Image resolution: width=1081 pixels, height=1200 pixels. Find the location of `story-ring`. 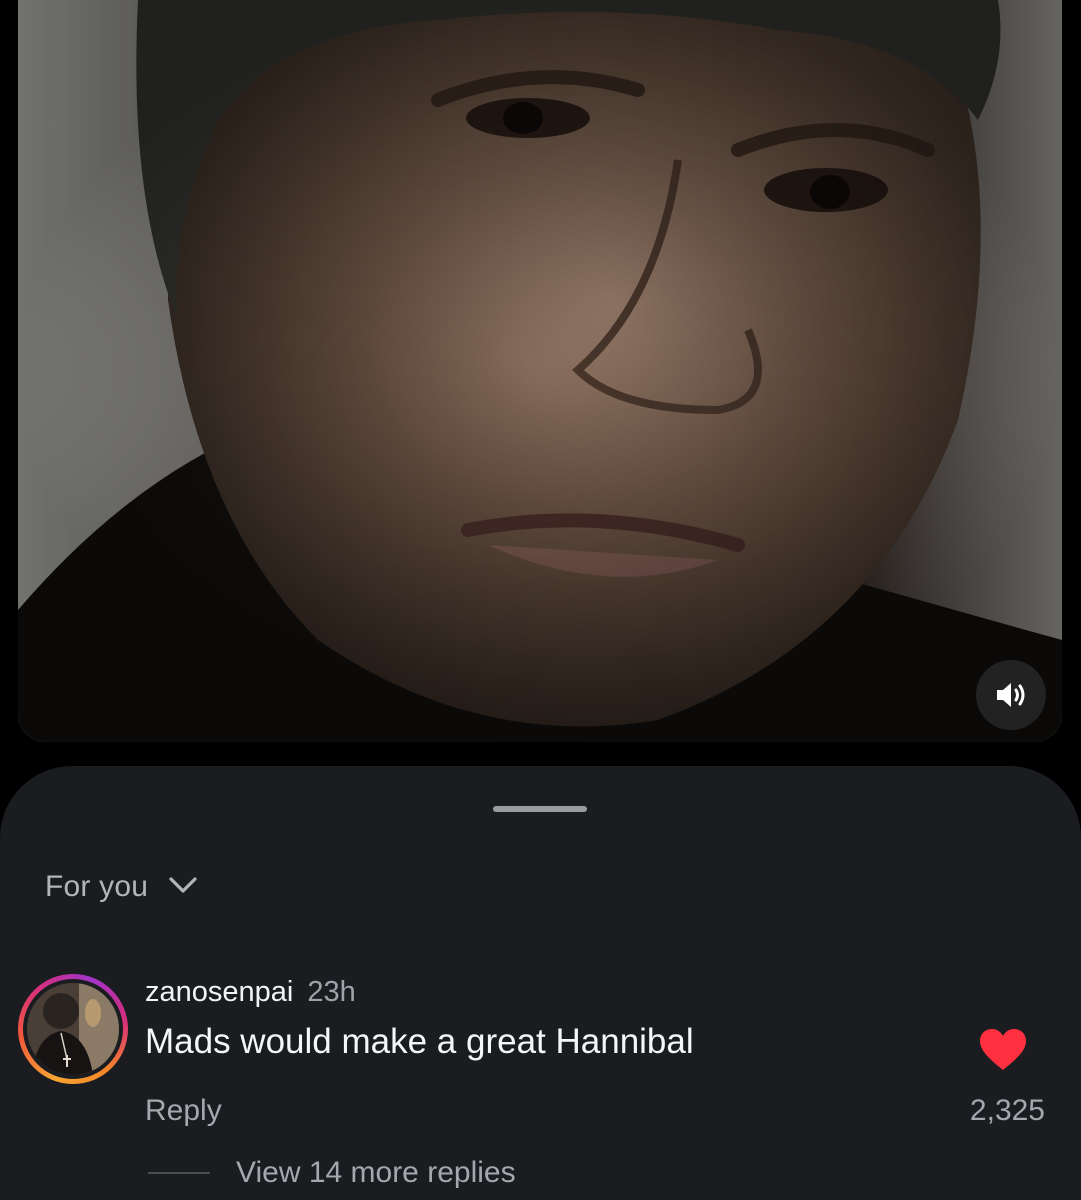

story-ring is located at coordinates (73, 1029).